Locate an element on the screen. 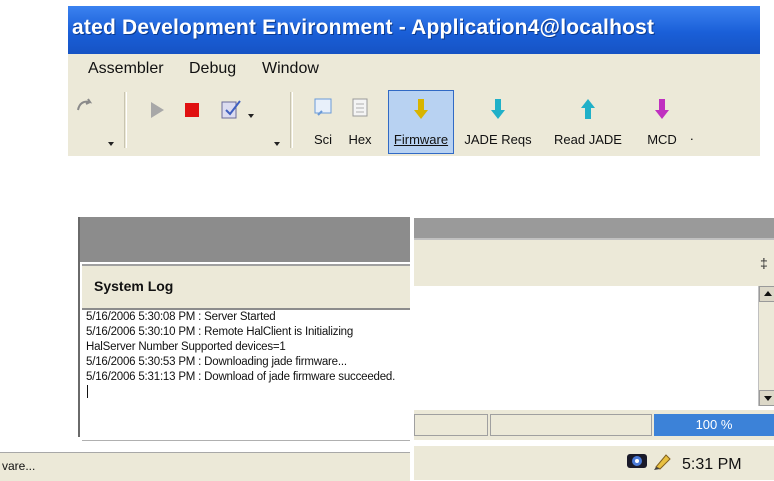 This screenshot has height=481, width=774. sci-icon is located at coordinates (323, 107).